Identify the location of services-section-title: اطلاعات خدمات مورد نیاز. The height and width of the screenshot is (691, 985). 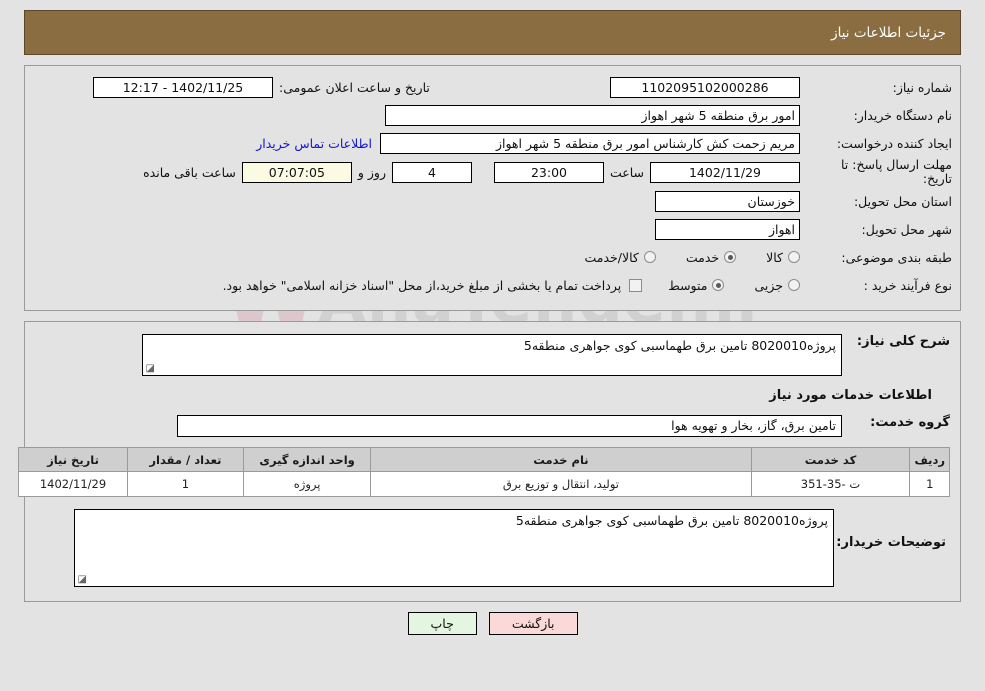
(850, 395).